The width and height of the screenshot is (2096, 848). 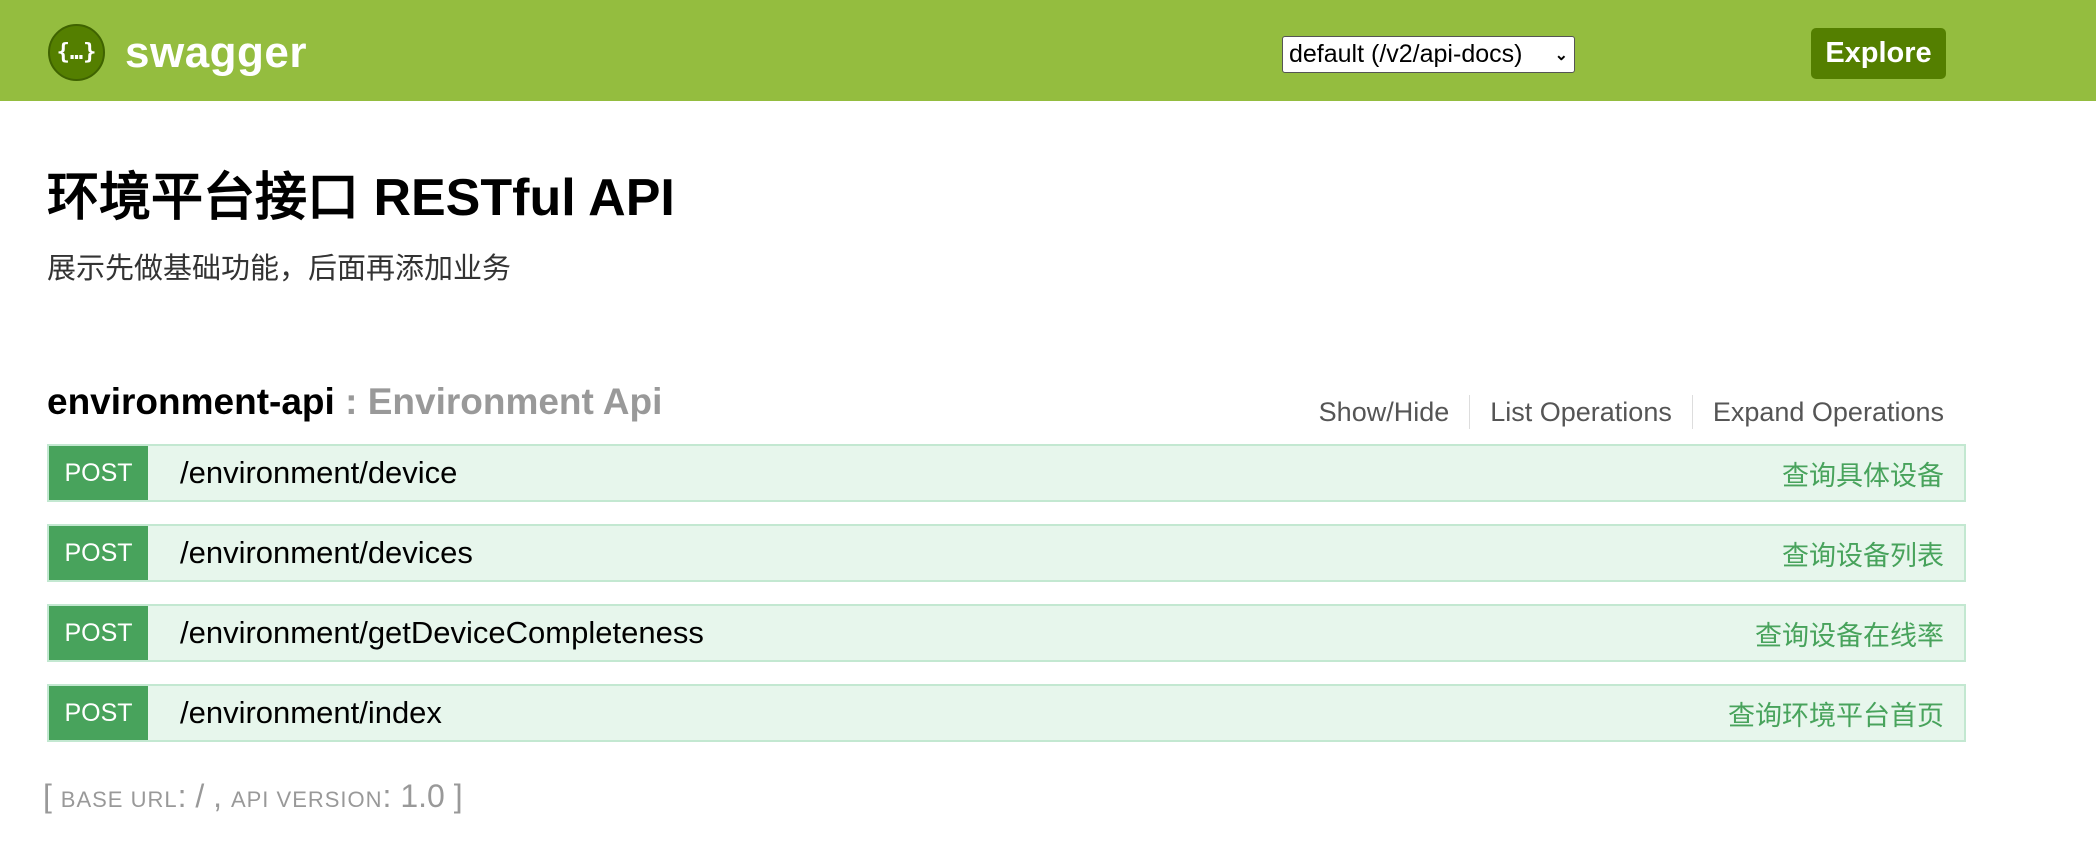 I want to click on api-footer: [ BASE URL: / , API VERSION: 1.0 ], so click(x=253, y=796).